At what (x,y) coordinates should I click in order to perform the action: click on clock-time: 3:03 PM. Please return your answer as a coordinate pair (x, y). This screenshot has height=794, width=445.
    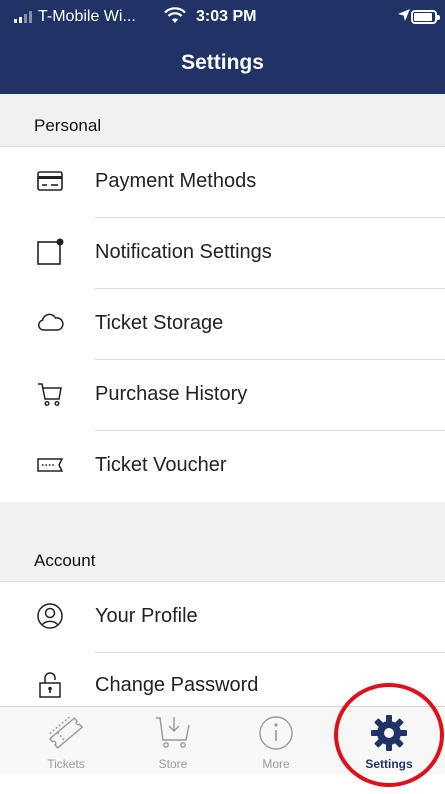
    Looking at the image, I should click on (226, 16).